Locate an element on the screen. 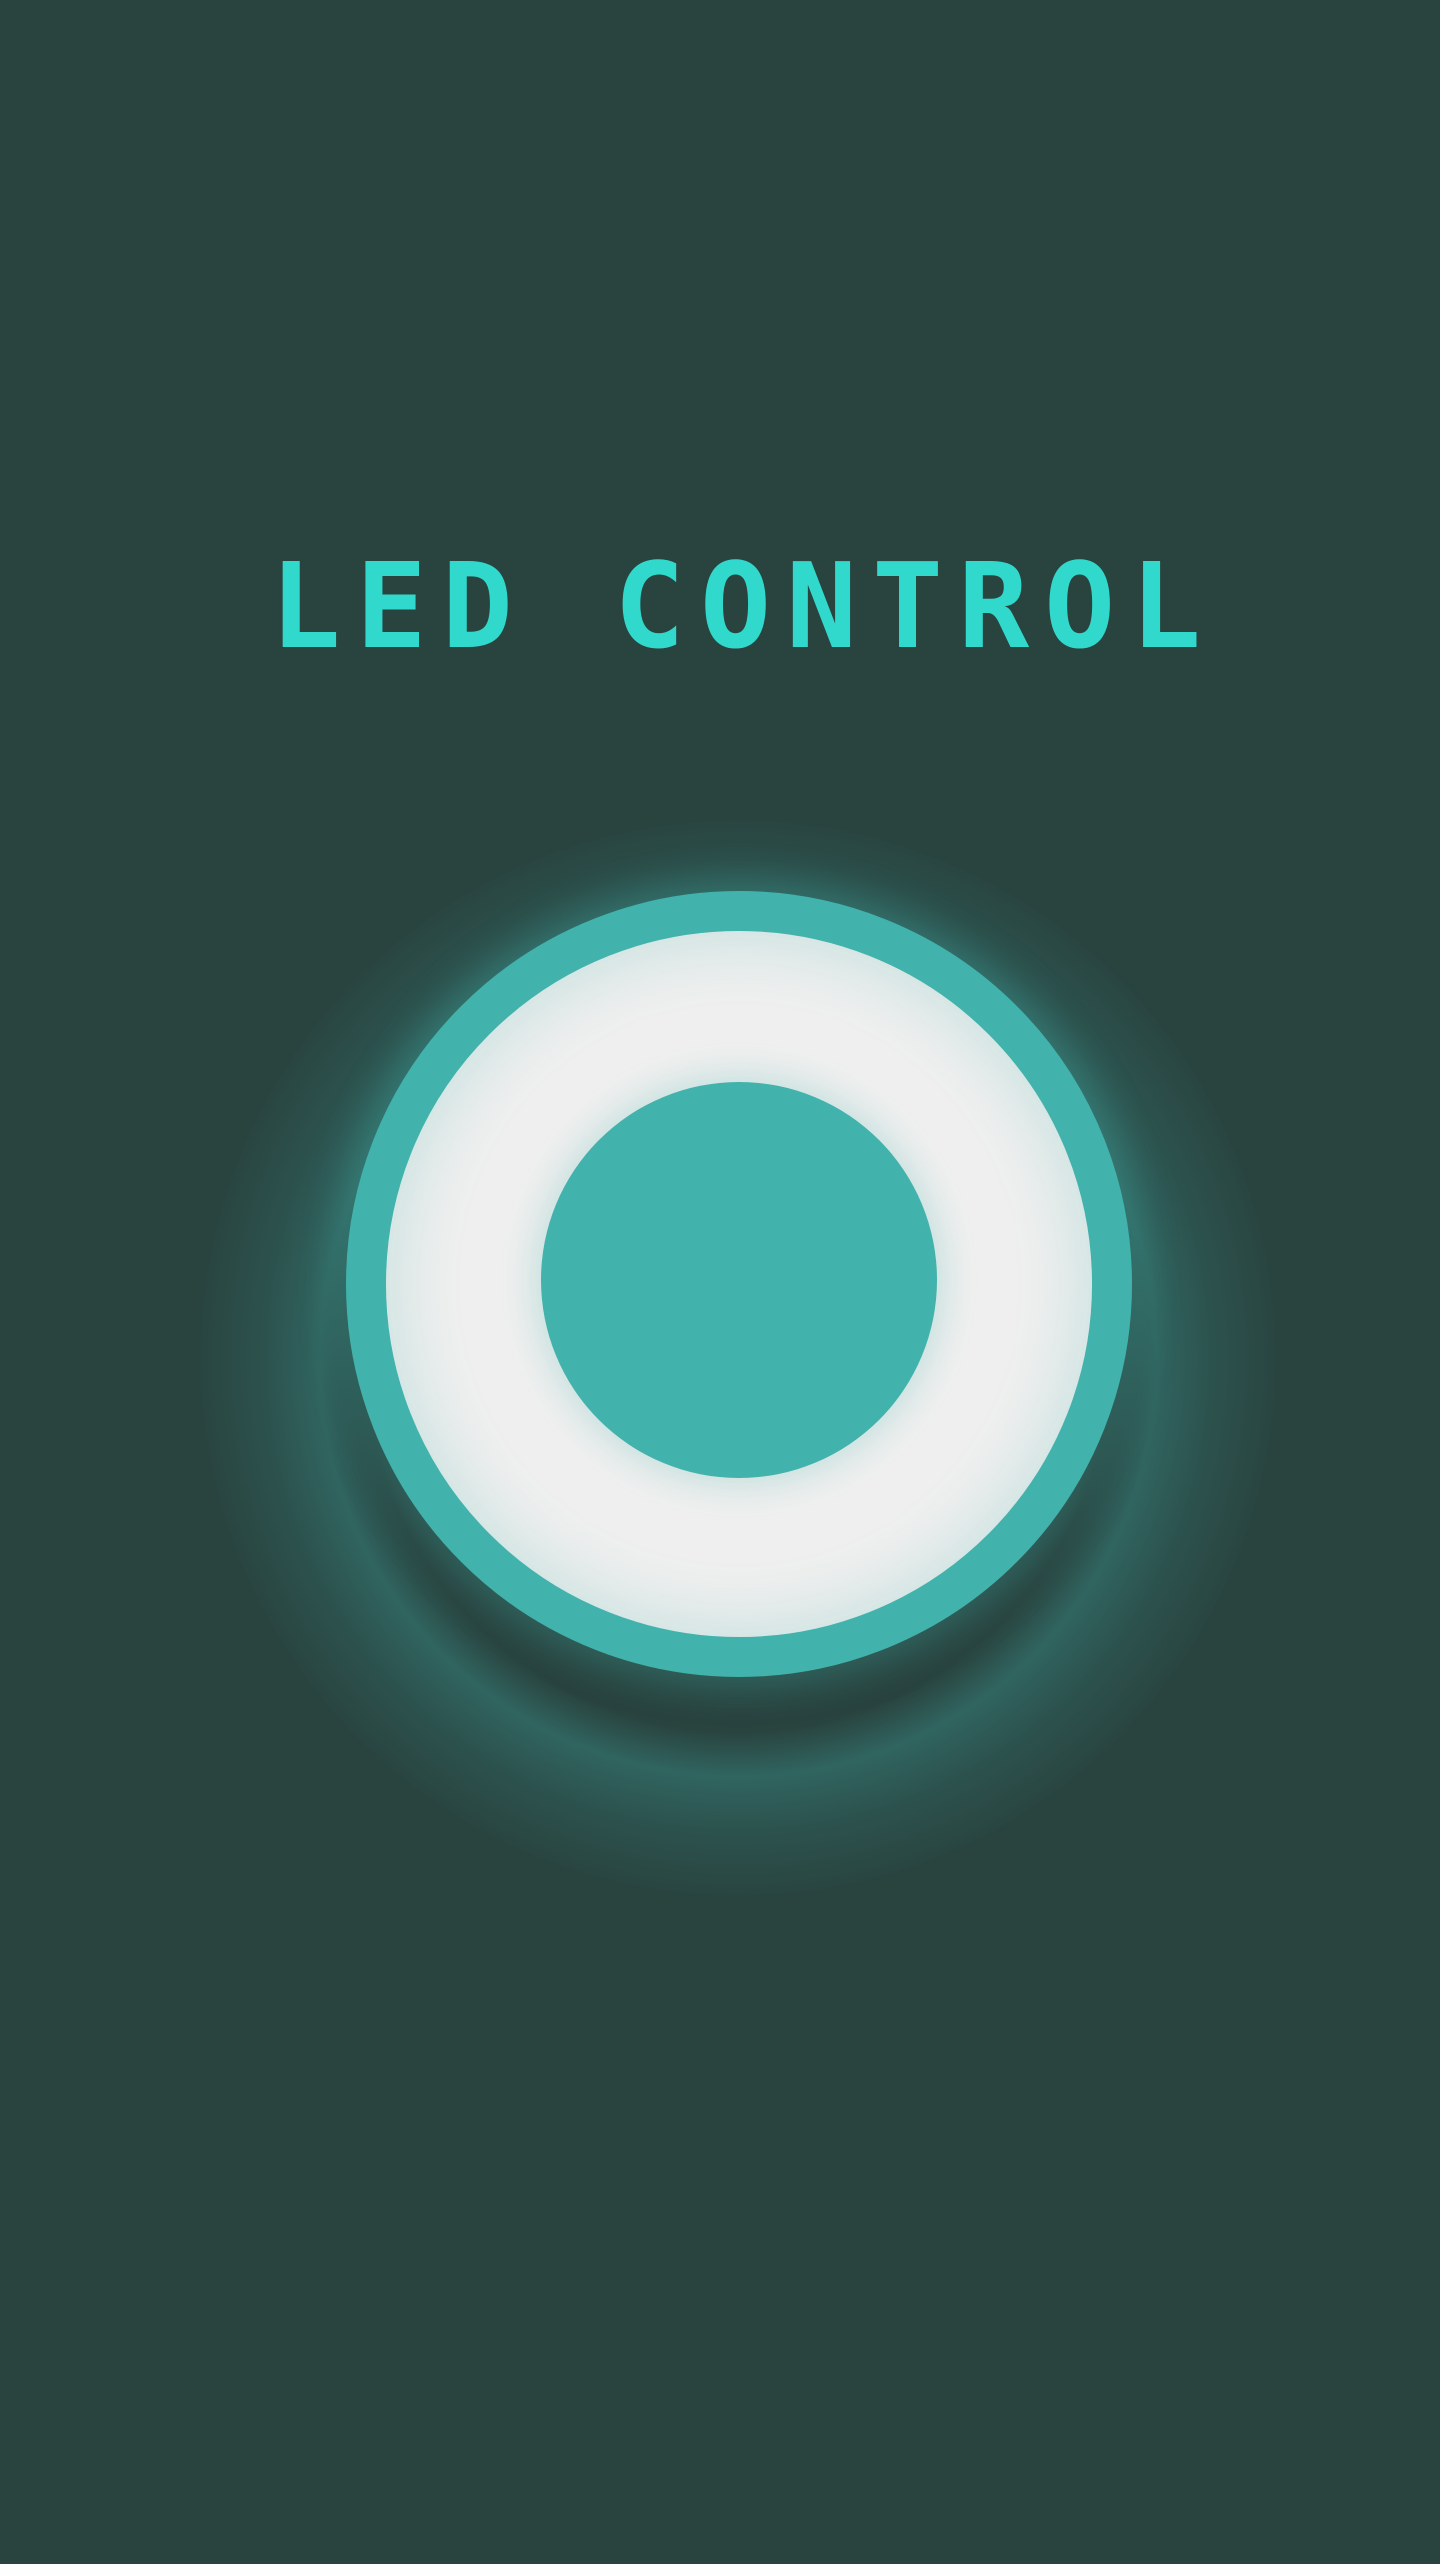 The height and width of the screenshot is (2564, 1440). page-title-label: LED CONTROL is located at coordinates (743, 606).